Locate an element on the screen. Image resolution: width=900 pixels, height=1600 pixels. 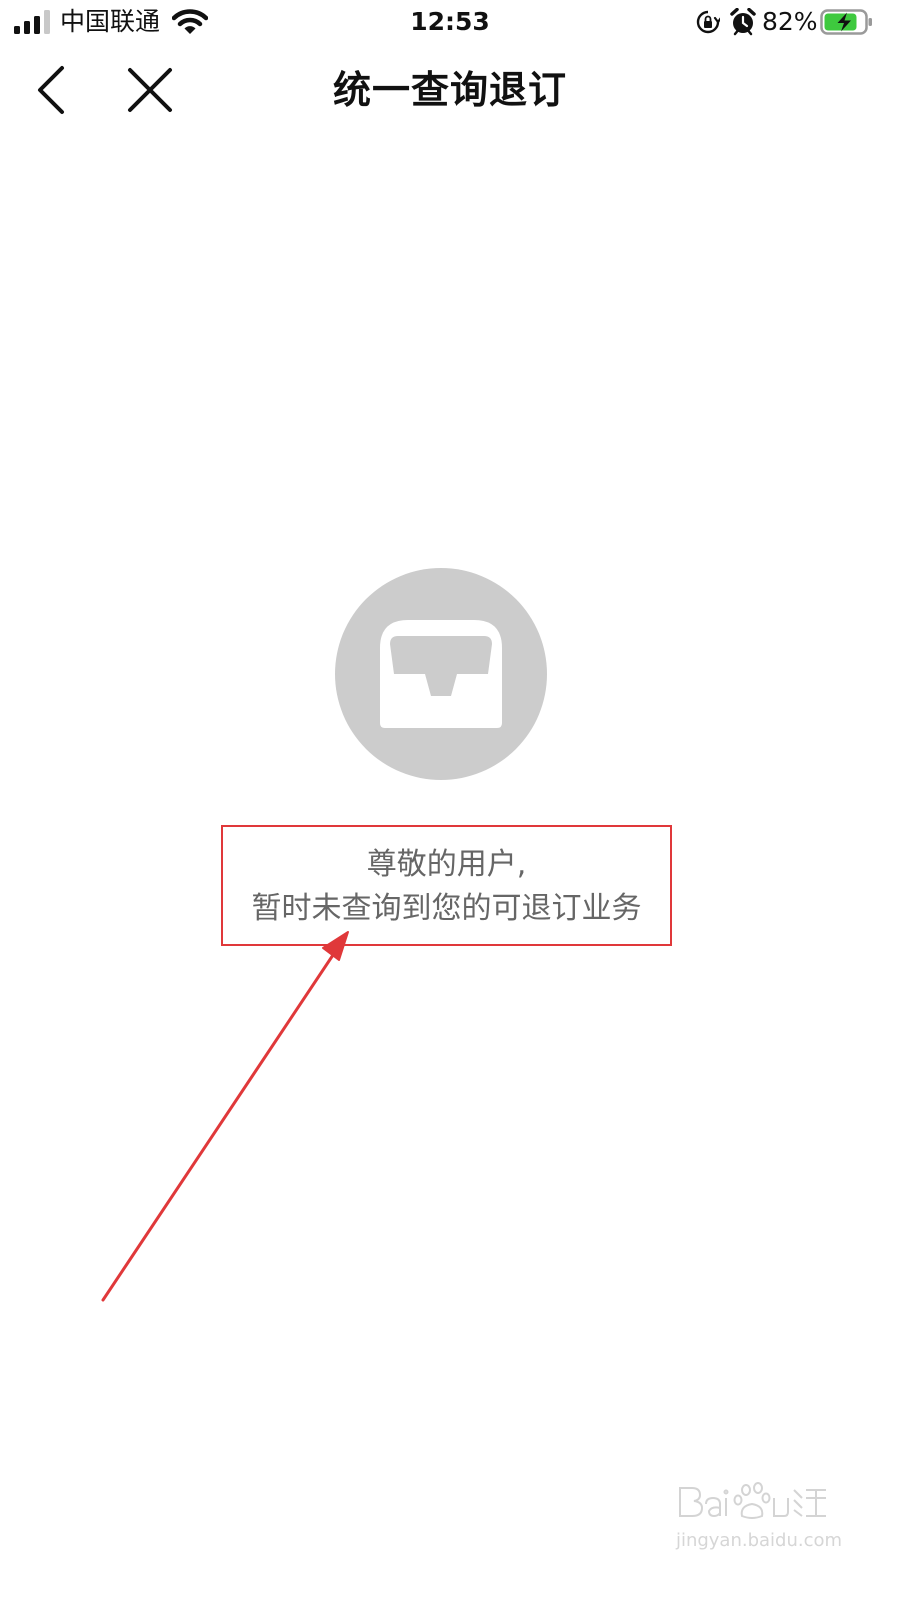
alarm-icon is located at coordinates (743, 22).